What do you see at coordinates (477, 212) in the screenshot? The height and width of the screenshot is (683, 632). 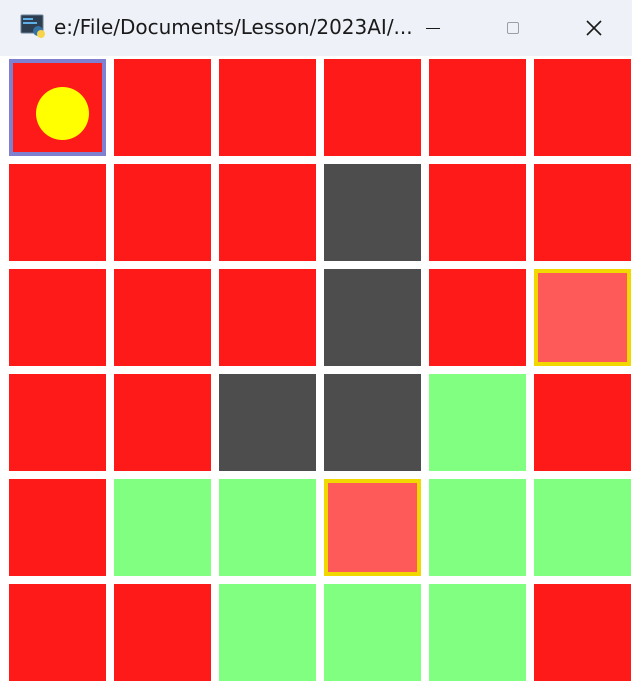 I see `grid-cell-red-r1c4` at bounding box center [477, 212].